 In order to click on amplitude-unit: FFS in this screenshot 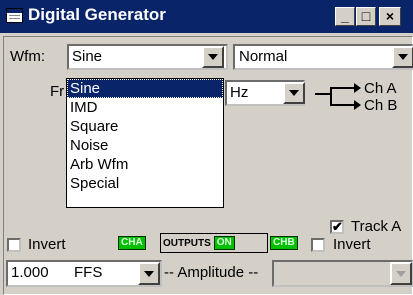, I will do `click(88, 272)`.